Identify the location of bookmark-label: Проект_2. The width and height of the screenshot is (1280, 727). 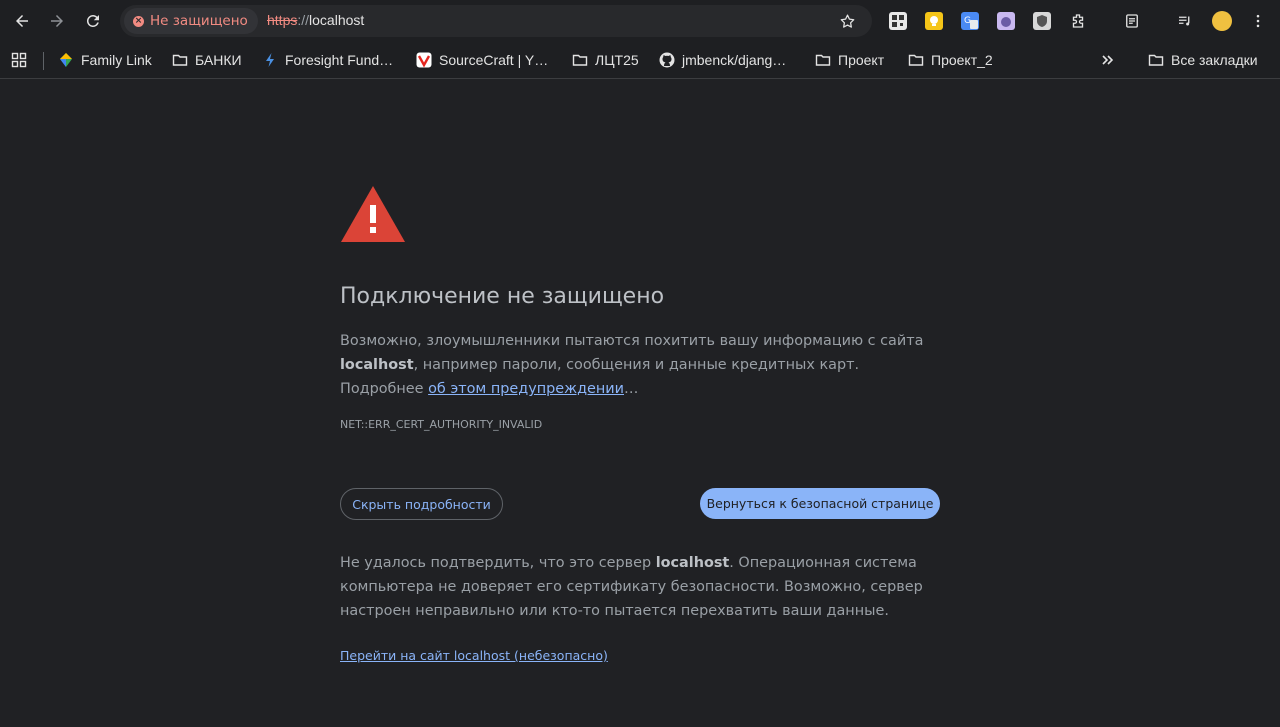
(962, 60).